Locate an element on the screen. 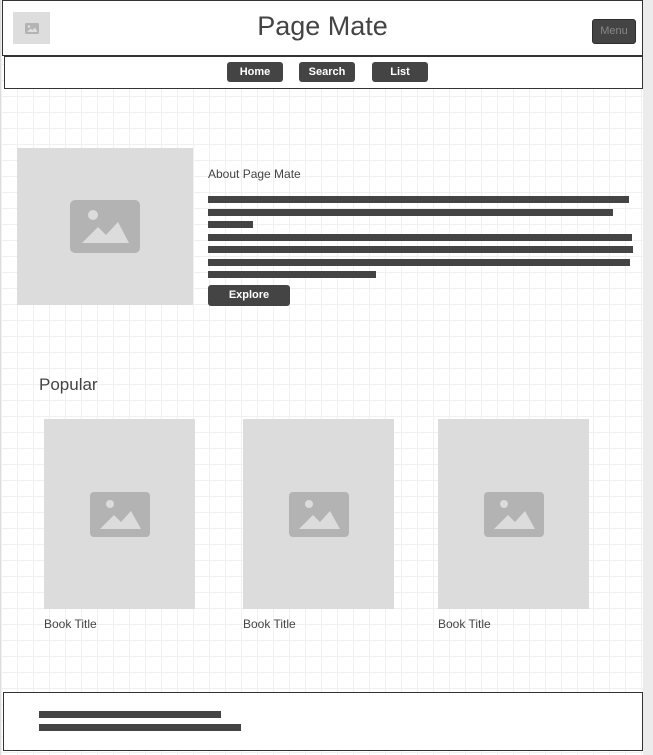 The height and width of the screenshot is (755, 653). logo is located at coordinates (31, 28).